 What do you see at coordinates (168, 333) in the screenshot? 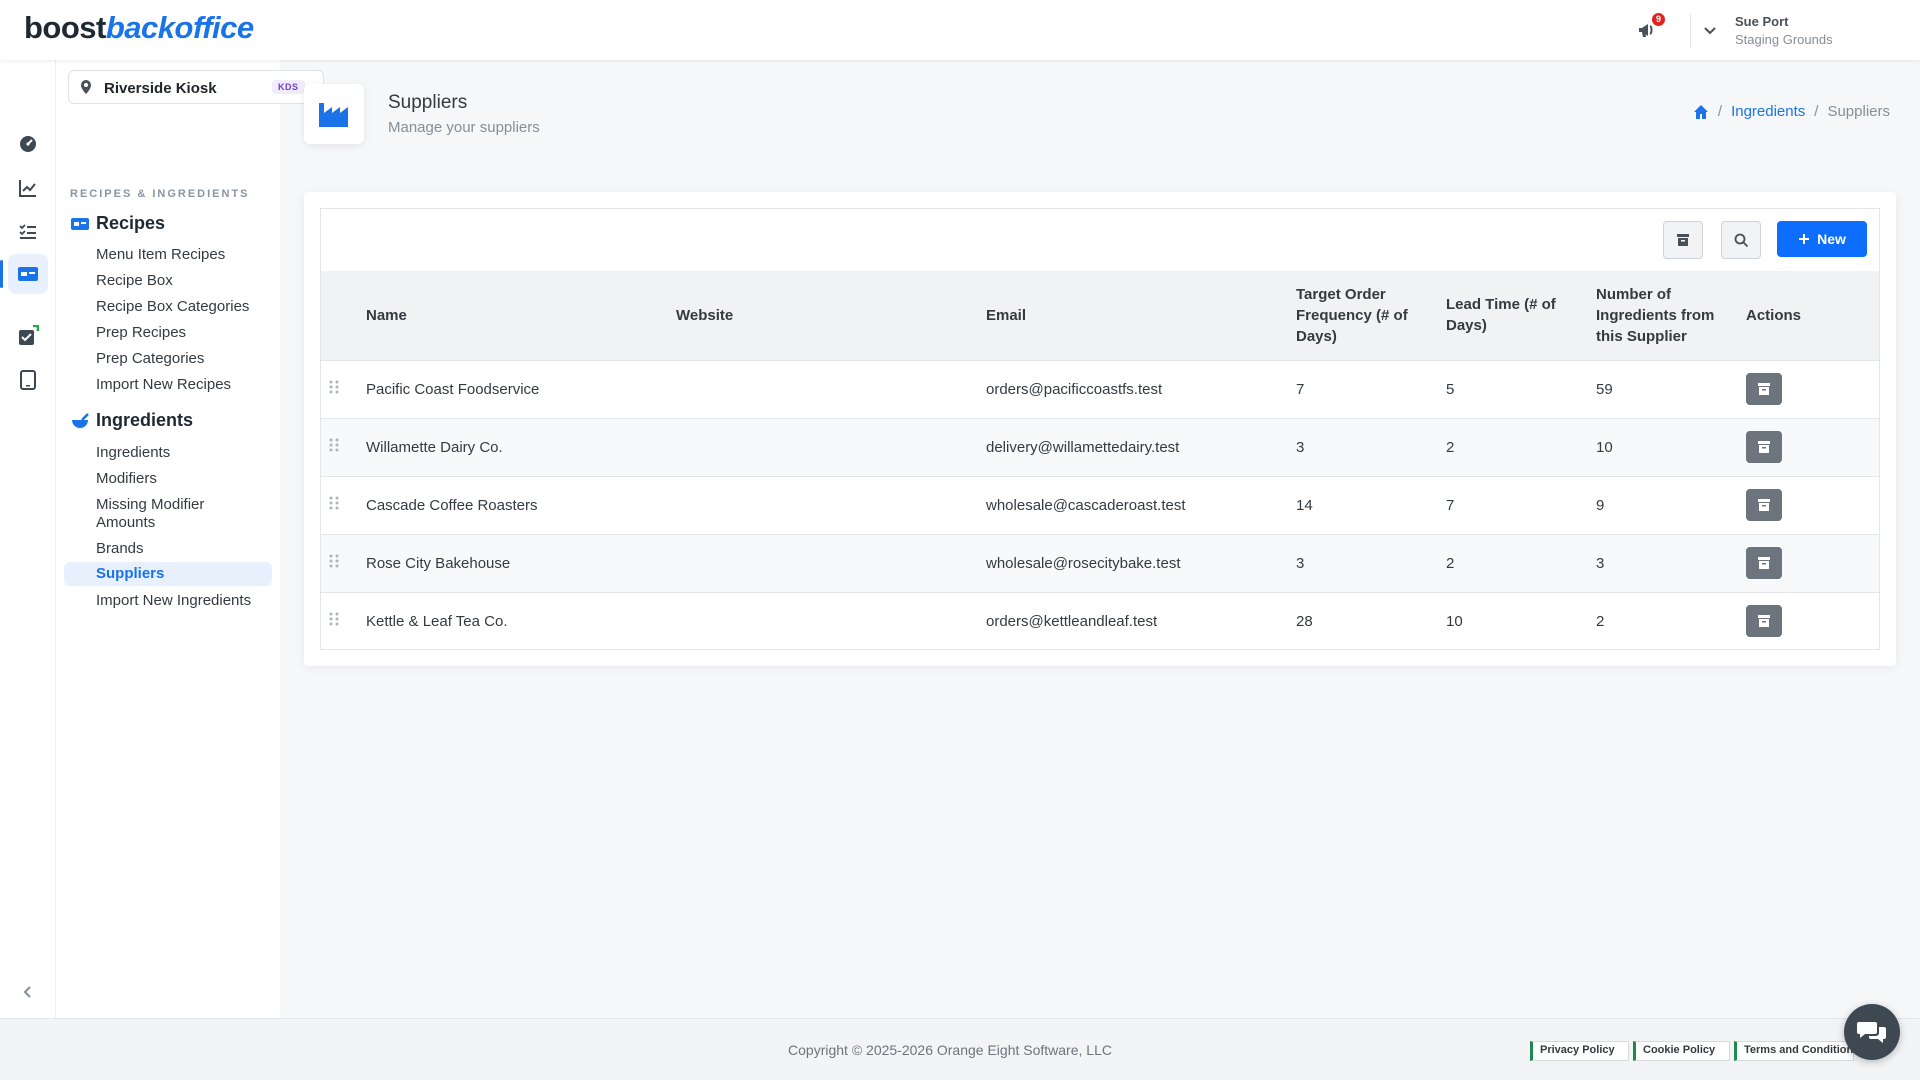
I see `sidebar-item-prep-recipes: Prep Recipes` at bounding box center [168, 333].